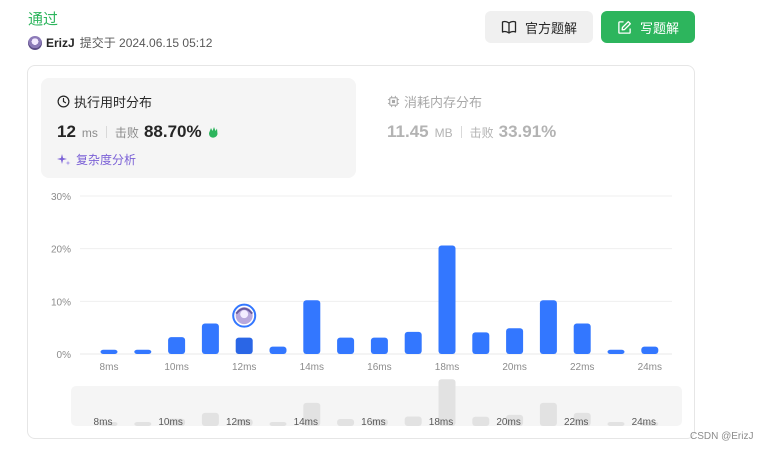  What do you see at coordinates (170, 422) in the screenshot?
I see `overview-tick-label: 10ms` at bounding box center [170, 422].